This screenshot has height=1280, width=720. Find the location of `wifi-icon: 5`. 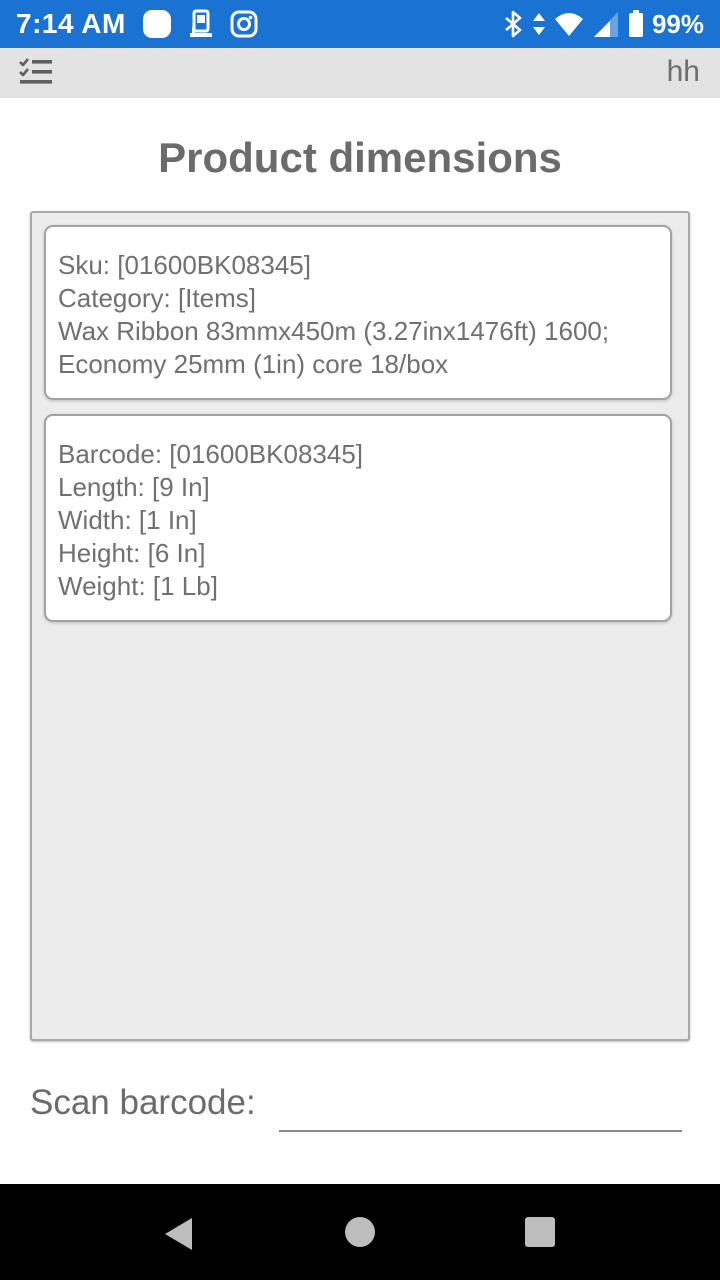

wifi-icon: 5 is located at coordinates (568, 26).